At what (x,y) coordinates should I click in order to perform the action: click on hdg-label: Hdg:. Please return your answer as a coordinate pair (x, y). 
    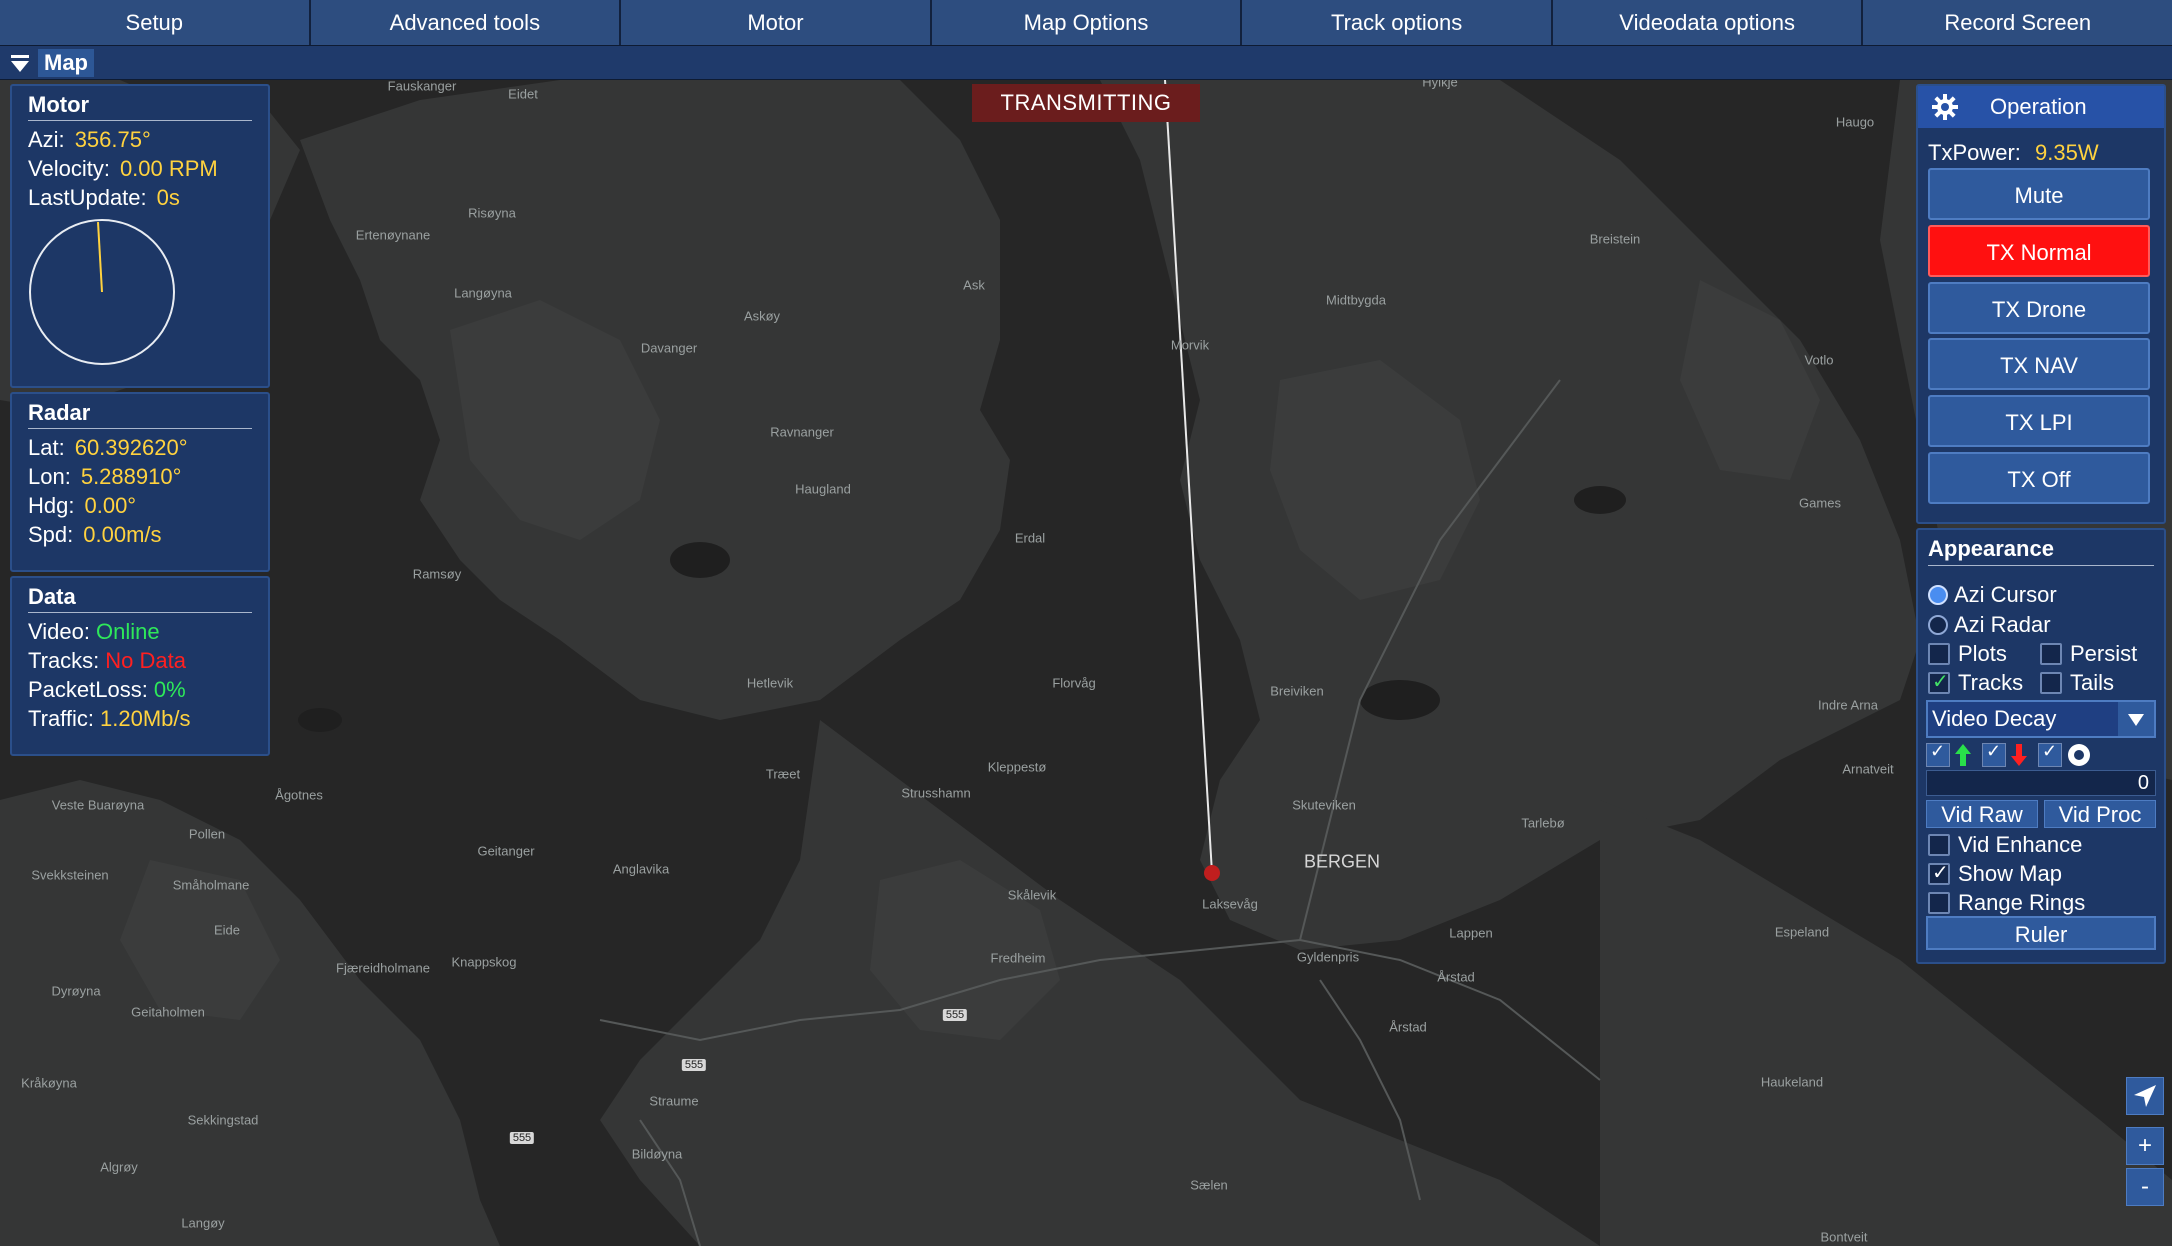
    Looking at the image, I should click on (51, 505).